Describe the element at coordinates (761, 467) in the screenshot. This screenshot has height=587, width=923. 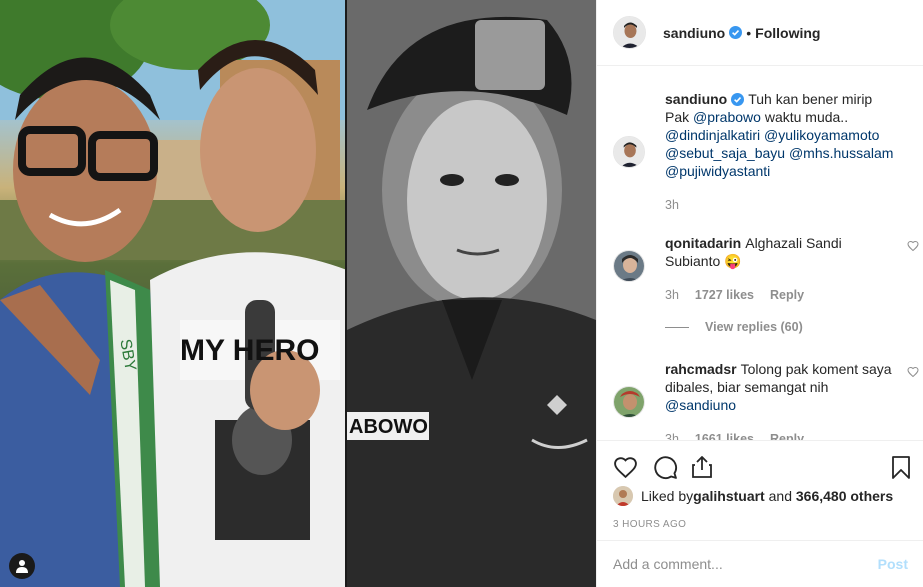
I see `action-bar` at that location.